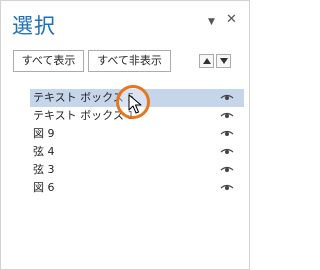  I want to click on list-item: 図 6, so click(137, 188).